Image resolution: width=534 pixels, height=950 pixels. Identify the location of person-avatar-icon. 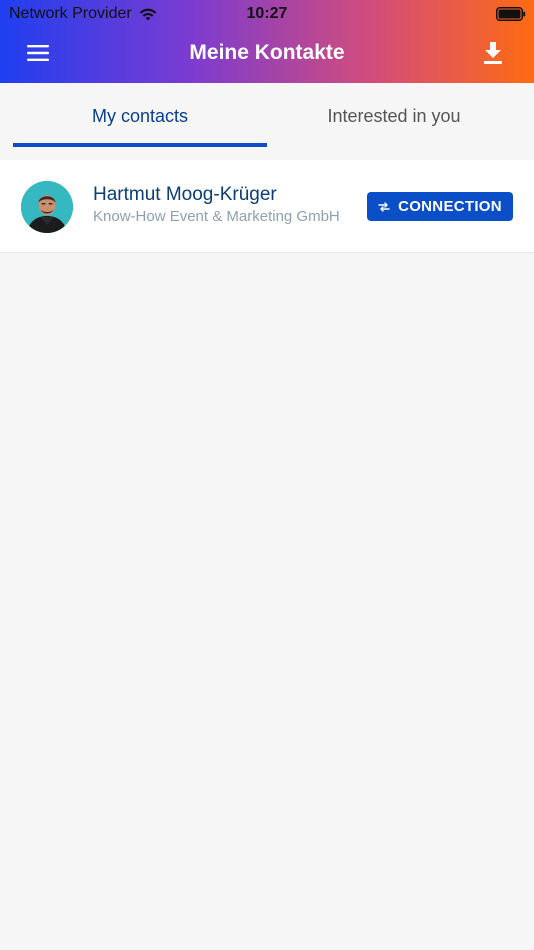
(47, 207).